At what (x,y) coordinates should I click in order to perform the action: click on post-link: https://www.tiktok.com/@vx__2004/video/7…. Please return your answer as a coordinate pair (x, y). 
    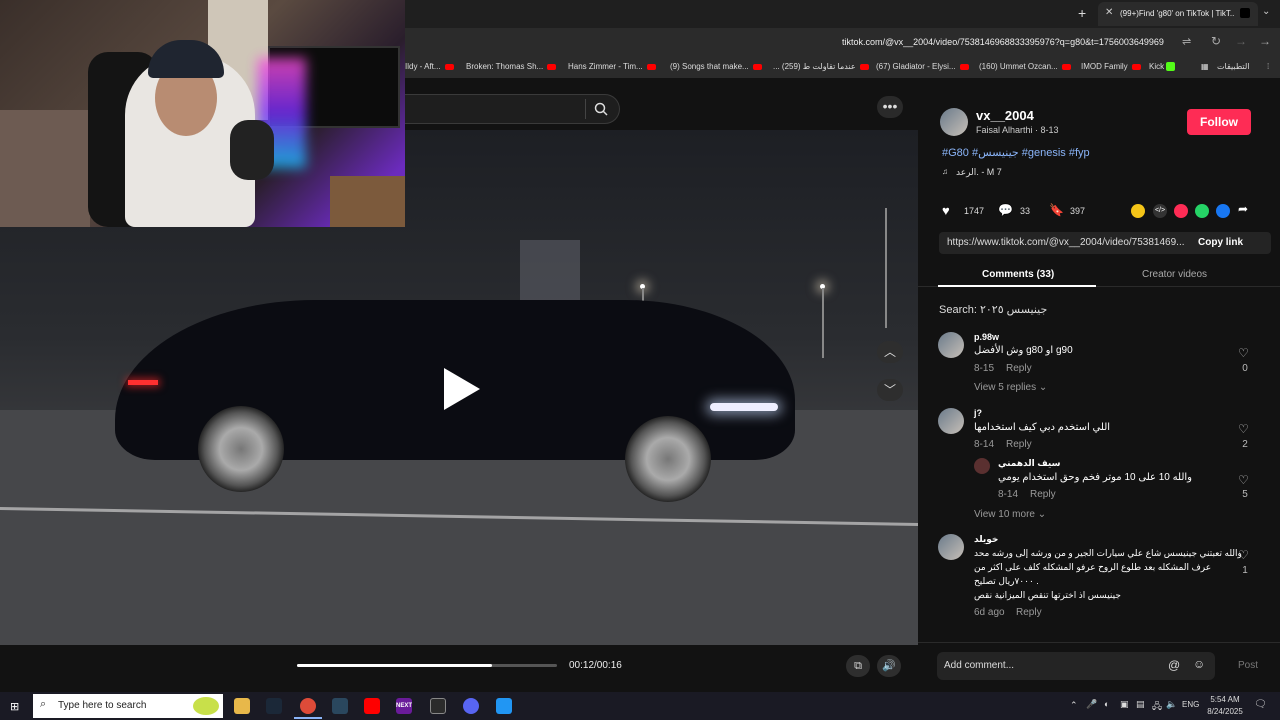
    Looking at the image, I should click on (1067, 242).